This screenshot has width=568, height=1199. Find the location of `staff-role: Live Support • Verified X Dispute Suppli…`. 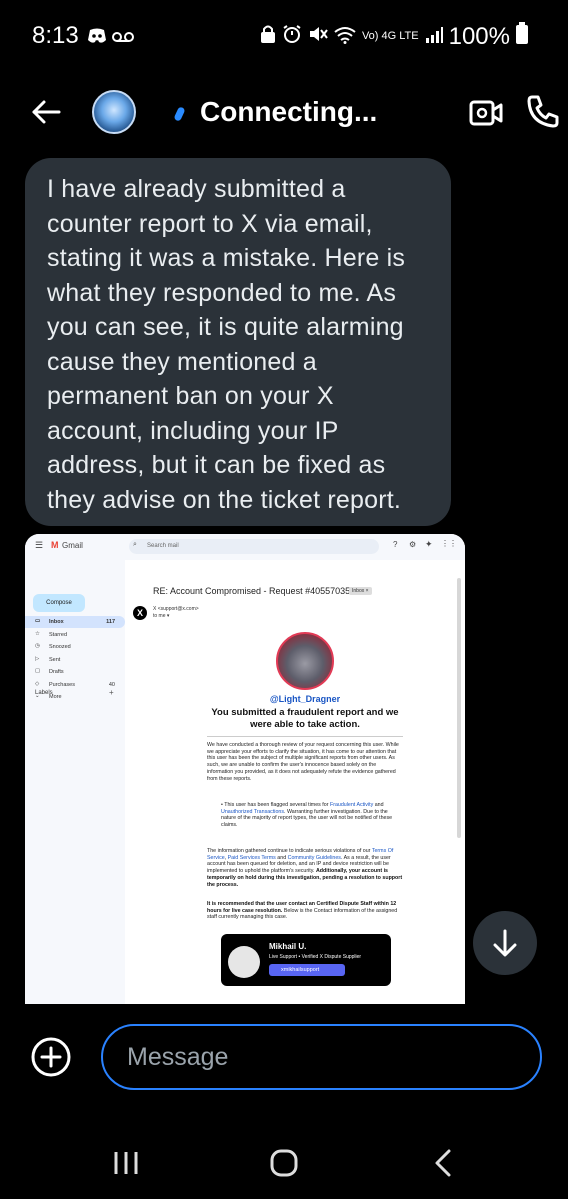

staff-role: Live Support • Verified X Dispute Suppli… is located at coordinates (315, 957).